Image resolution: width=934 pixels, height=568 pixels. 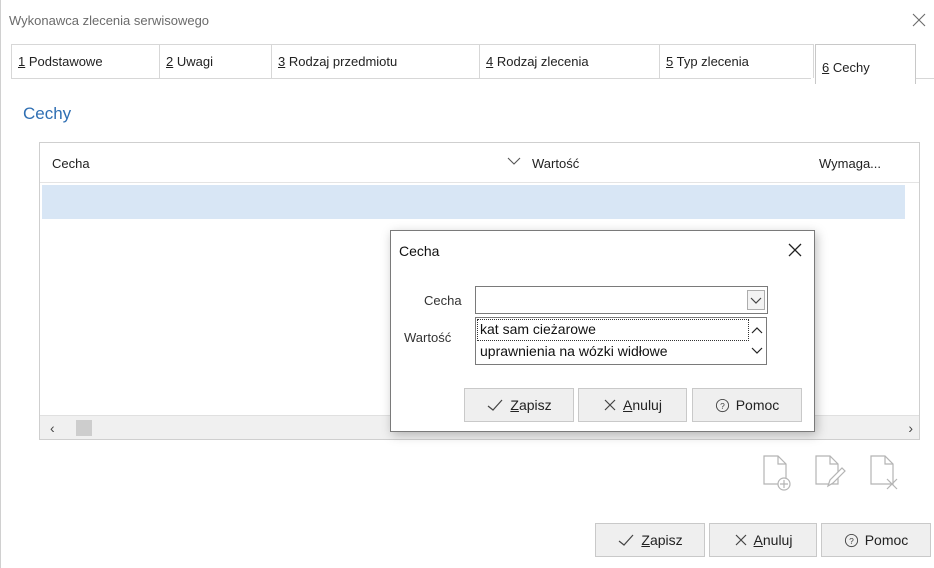 What do you see at coordinates (71, 163) in the screenshot?
I see `column-header-cecha: Cecha` at bounding box center [71, 163].